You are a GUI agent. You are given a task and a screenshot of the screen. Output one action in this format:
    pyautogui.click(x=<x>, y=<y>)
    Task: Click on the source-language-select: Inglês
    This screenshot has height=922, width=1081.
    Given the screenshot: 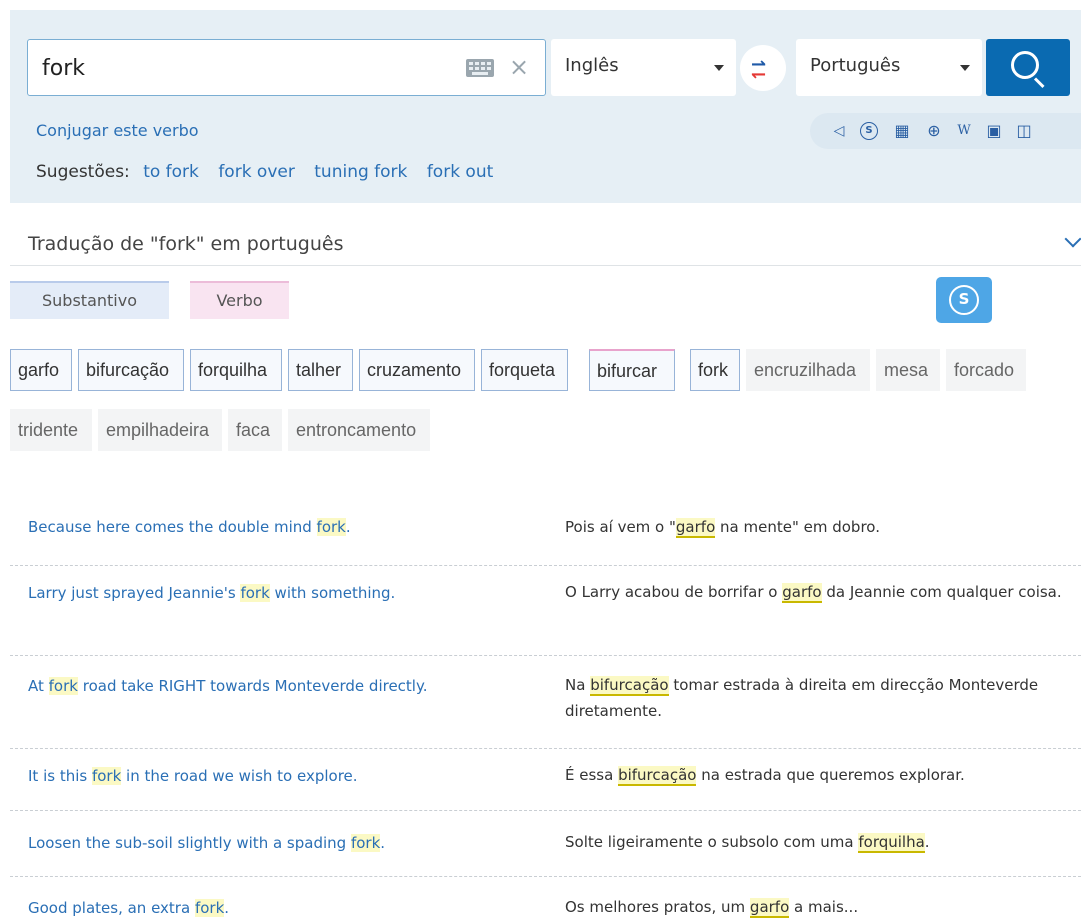 What is the action you would take?
    pyautogui.click(x=643, y=67)
    